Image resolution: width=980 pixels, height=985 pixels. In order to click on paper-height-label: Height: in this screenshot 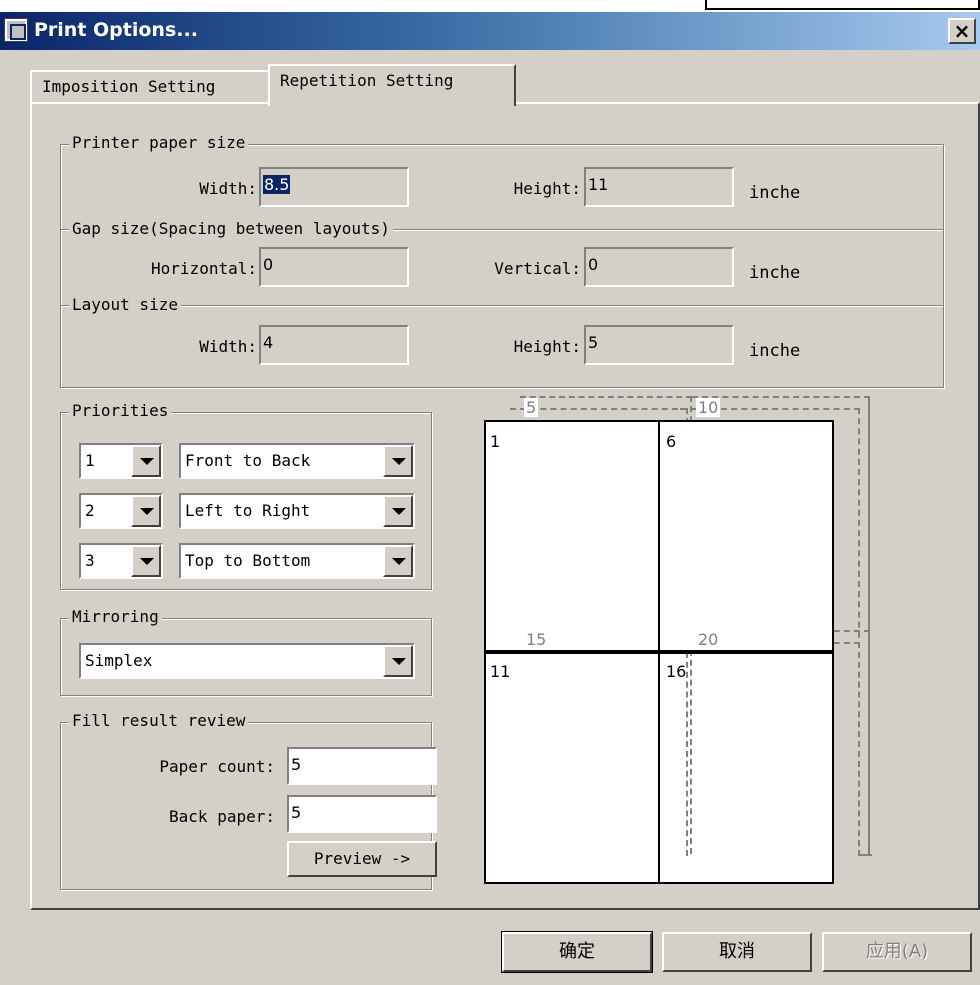, I will do `click(547, 188)`.